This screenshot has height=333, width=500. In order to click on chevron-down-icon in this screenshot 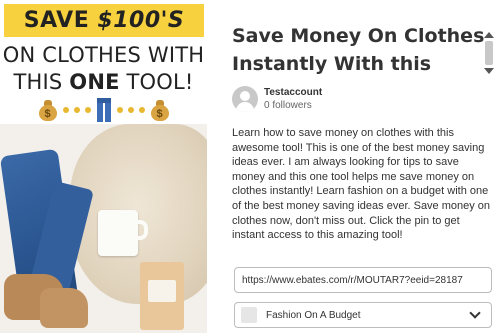, I will do `click(475, 313)`.